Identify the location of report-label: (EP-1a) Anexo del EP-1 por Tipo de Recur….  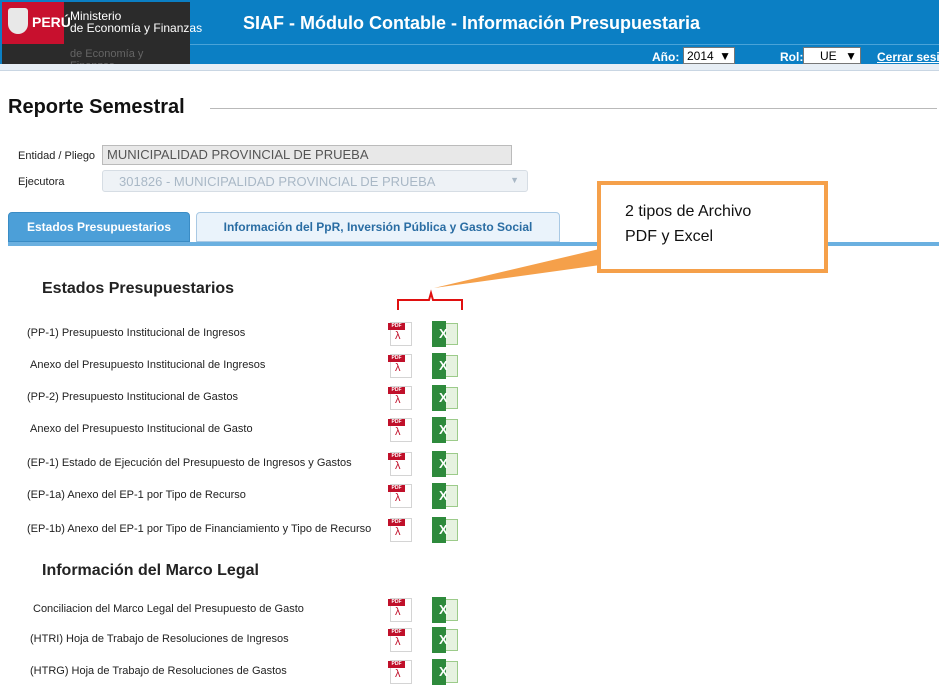
(136, 495).